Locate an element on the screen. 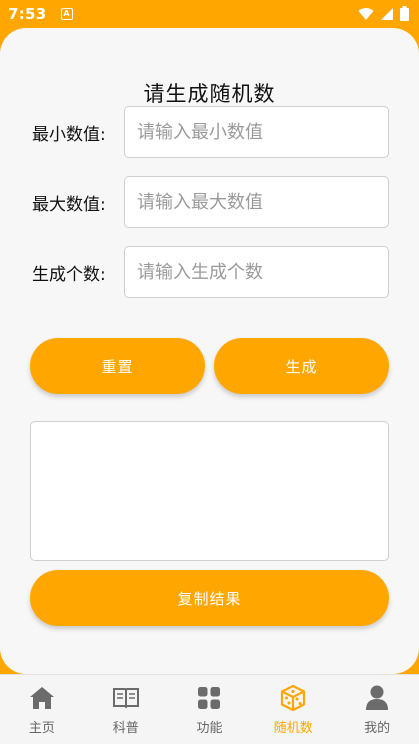  status-icons is located at coordinates (383, 13).